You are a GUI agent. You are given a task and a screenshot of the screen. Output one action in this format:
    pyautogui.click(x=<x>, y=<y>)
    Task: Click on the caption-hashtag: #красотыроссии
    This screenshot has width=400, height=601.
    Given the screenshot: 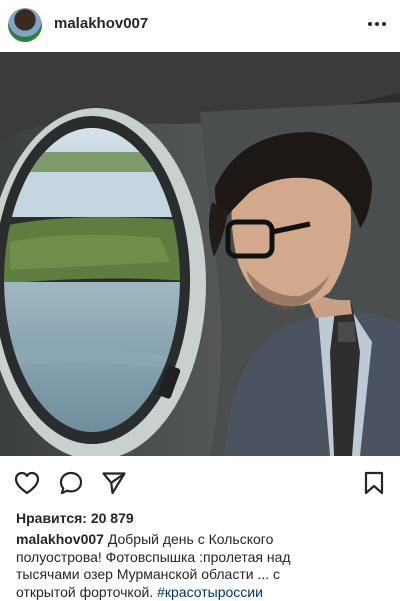 What is the action you would take?
    pyautogui.click(x=210, y=592)
    